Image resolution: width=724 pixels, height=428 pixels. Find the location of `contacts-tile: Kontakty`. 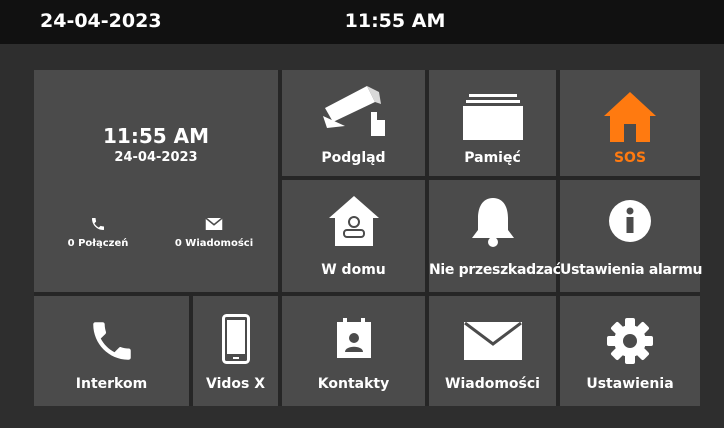

contacts-tile: Kontakty is located at coordinates (353, 351).